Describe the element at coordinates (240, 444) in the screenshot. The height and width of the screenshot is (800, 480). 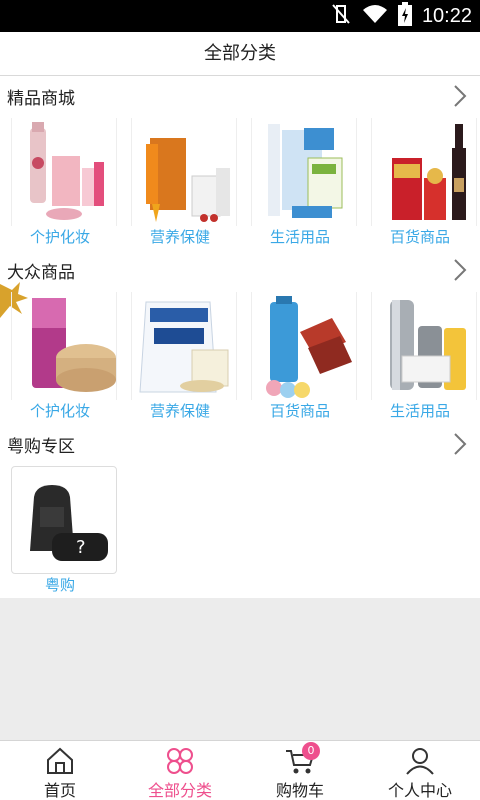
I see `section-header-yuegou: 粤购专区` at that location.